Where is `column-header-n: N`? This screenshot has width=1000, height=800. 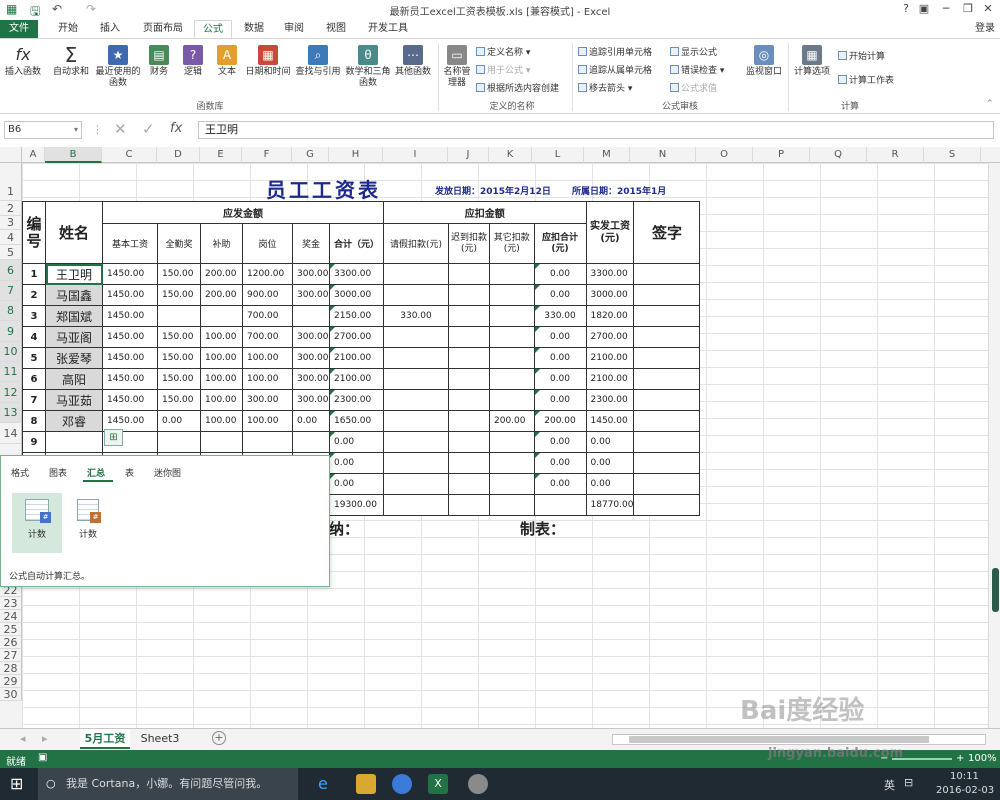
column-header-n: N is located at coordinates (663, 155).